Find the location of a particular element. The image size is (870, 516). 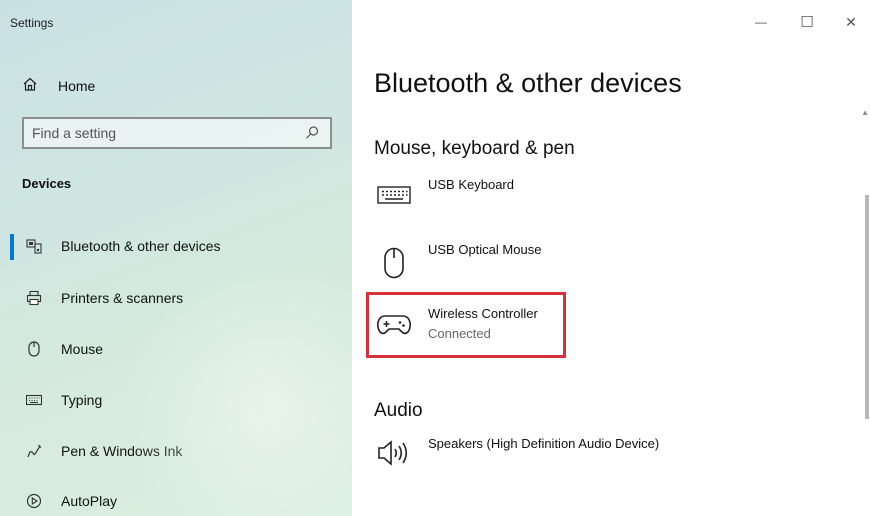

printer-icon is located at coordinates (34, 298).